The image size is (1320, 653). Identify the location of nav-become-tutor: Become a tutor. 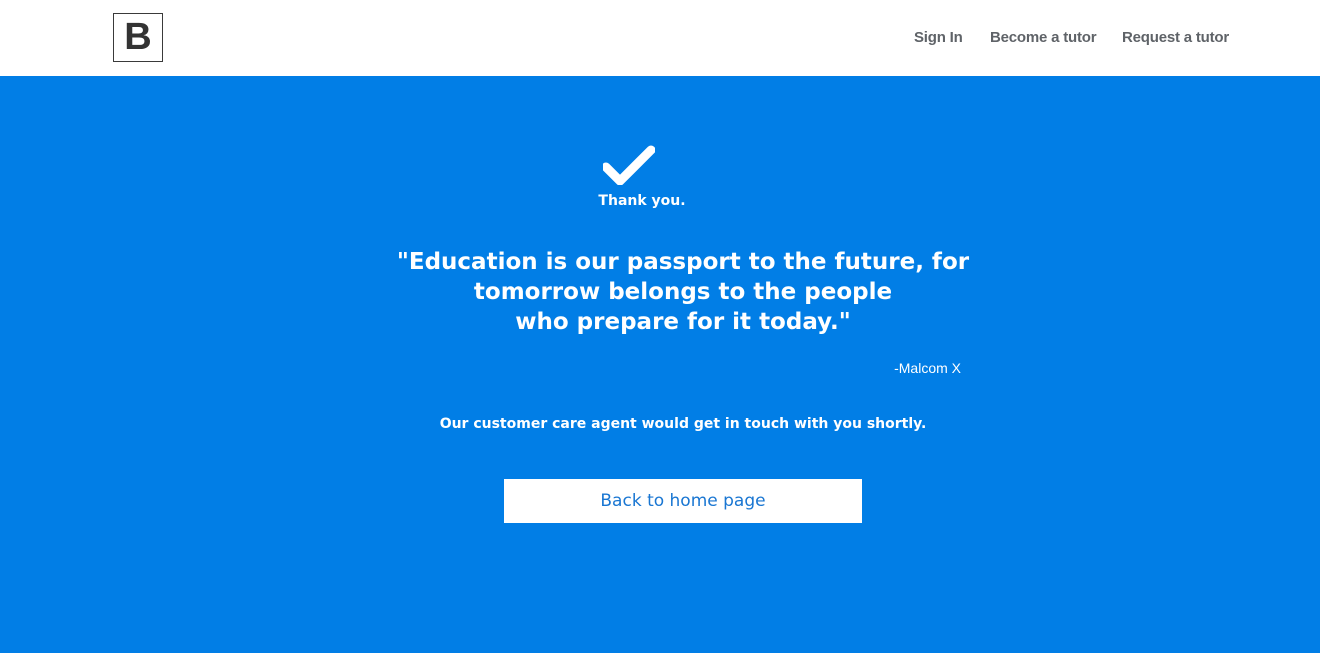
(1043, 37).